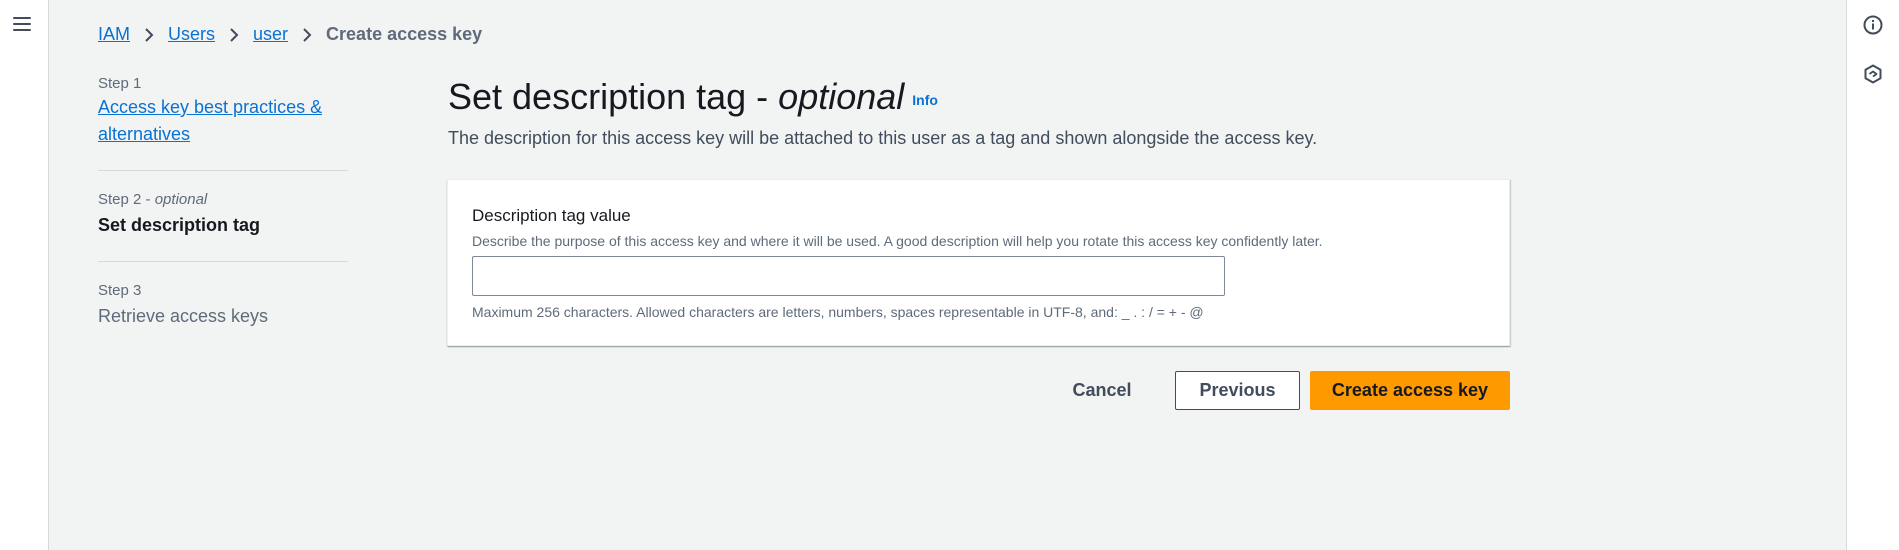 The width and height of the screenshot is (1899, 550). What do you see at coordinates (613, 96) in the screenshot?
I see `page-title-text: Set description tag -` at bounding box center [613, 96].